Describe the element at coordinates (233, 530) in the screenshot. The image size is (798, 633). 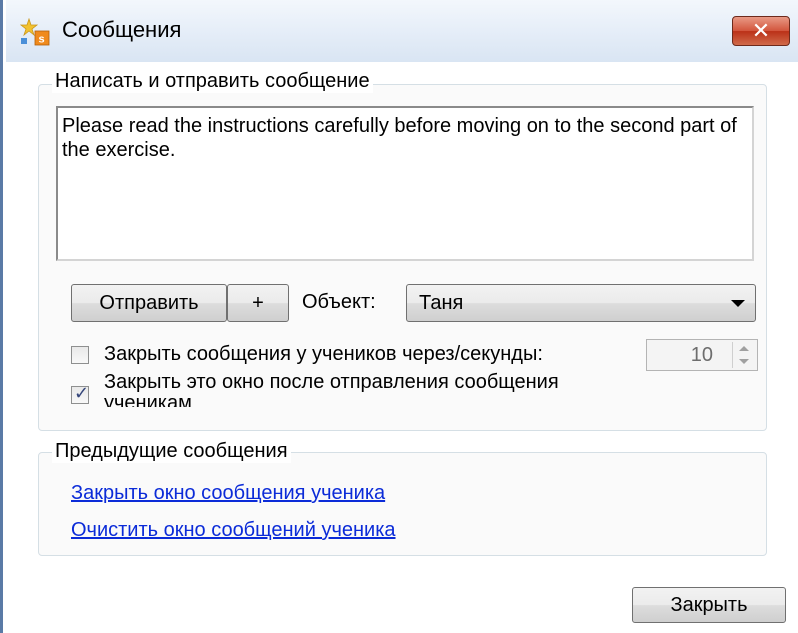
I see `clear-student-message-window-link: Очистить окно сообщений ученика` at that location.